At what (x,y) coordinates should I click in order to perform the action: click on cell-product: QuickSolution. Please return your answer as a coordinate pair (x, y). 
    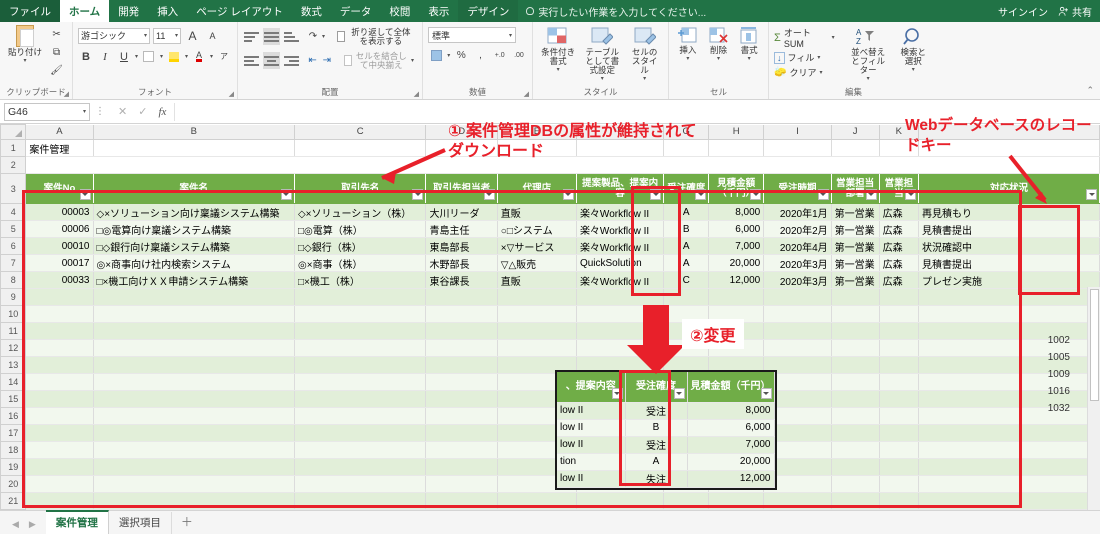
    Looking at the image, I should click on (620, 263).